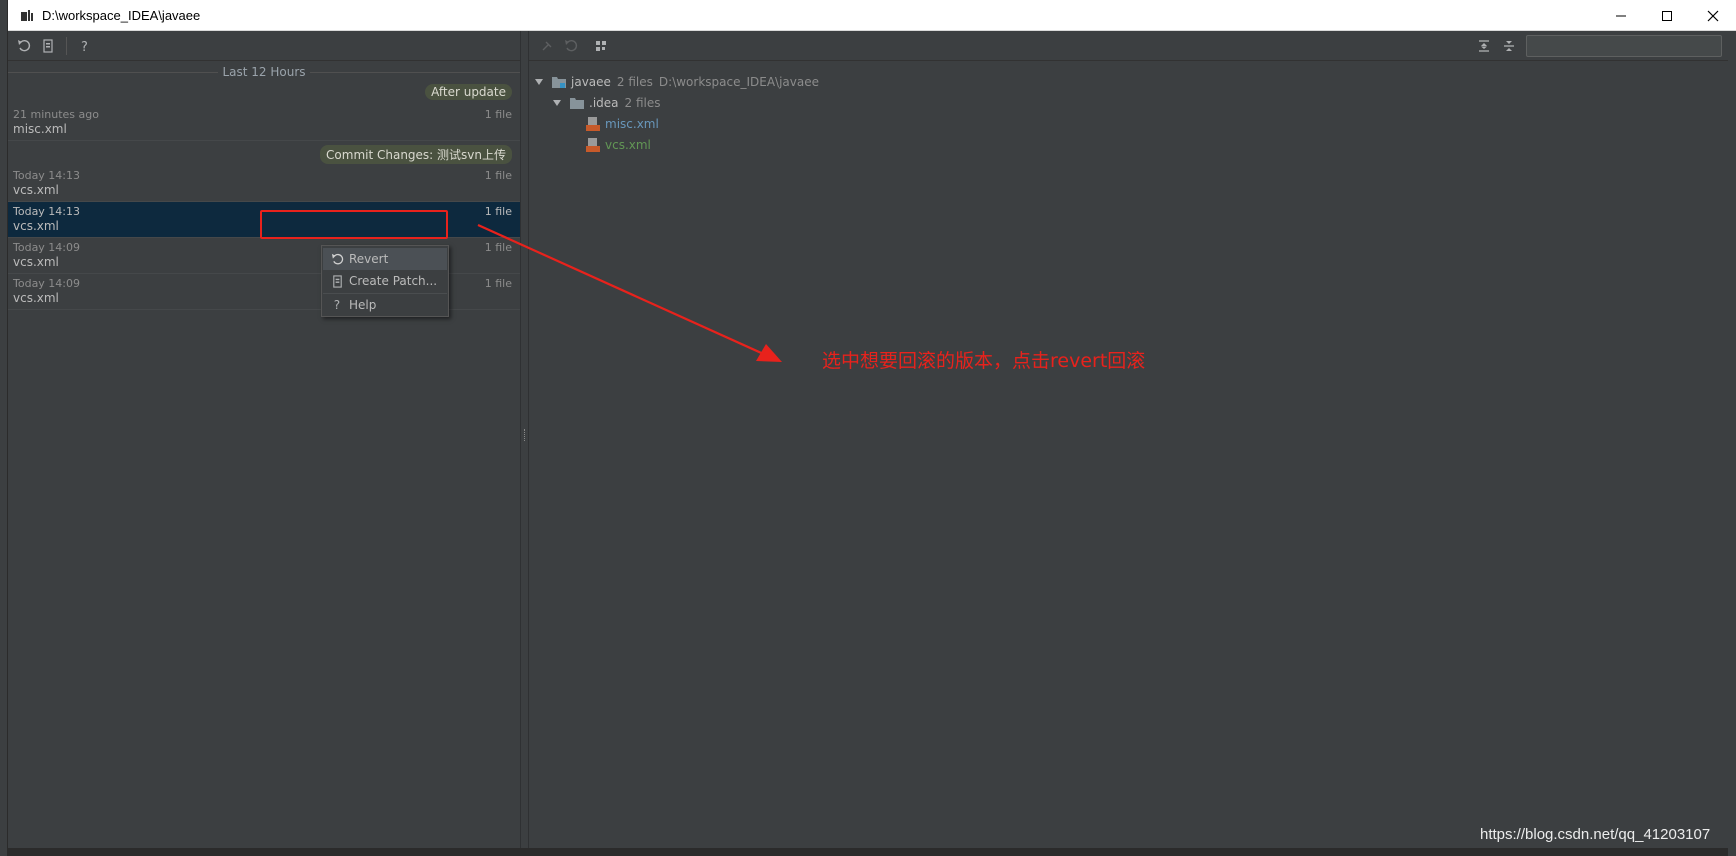  Describe the element at coordinates (628, 145) in the screenshot. I see `tree-file-name: vcs.xml` at that location.